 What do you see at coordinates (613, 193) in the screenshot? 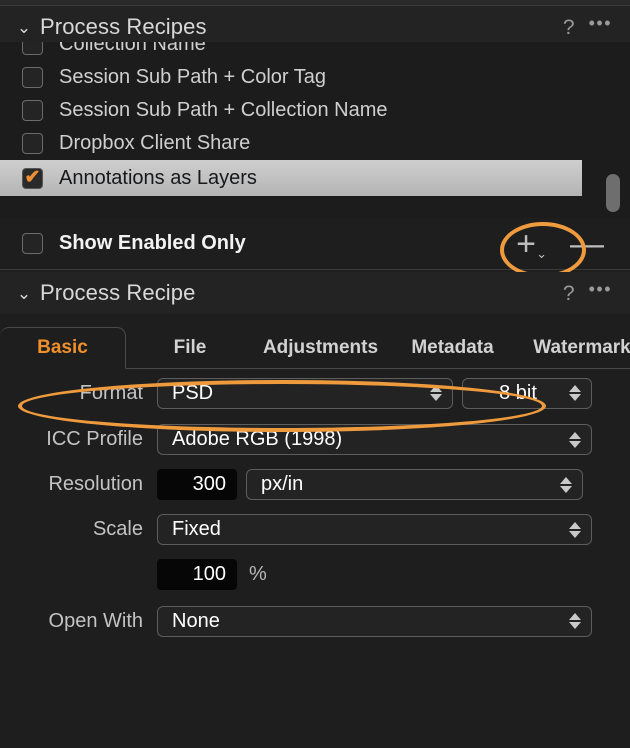
I see `scrollbar-thumb` at bounding box center [613, 193].